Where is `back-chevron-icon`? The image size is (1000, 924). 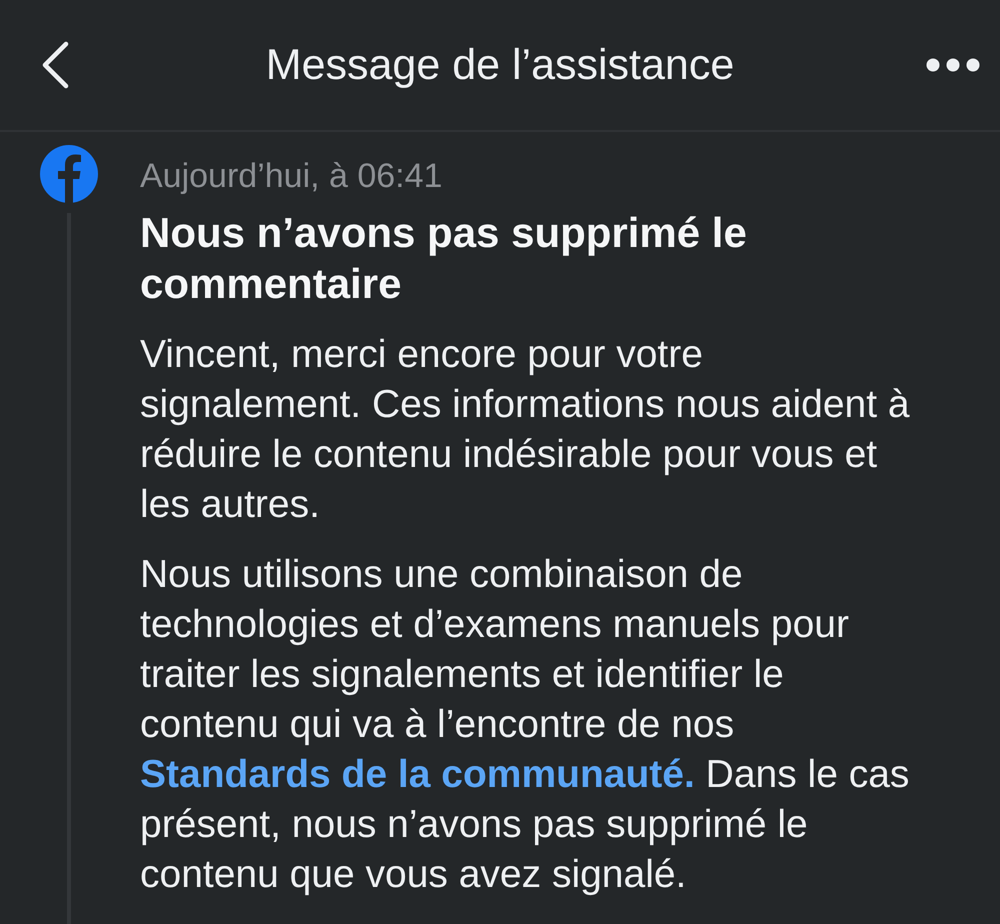
back-chevron-icon is located at coordinates (55, 65).